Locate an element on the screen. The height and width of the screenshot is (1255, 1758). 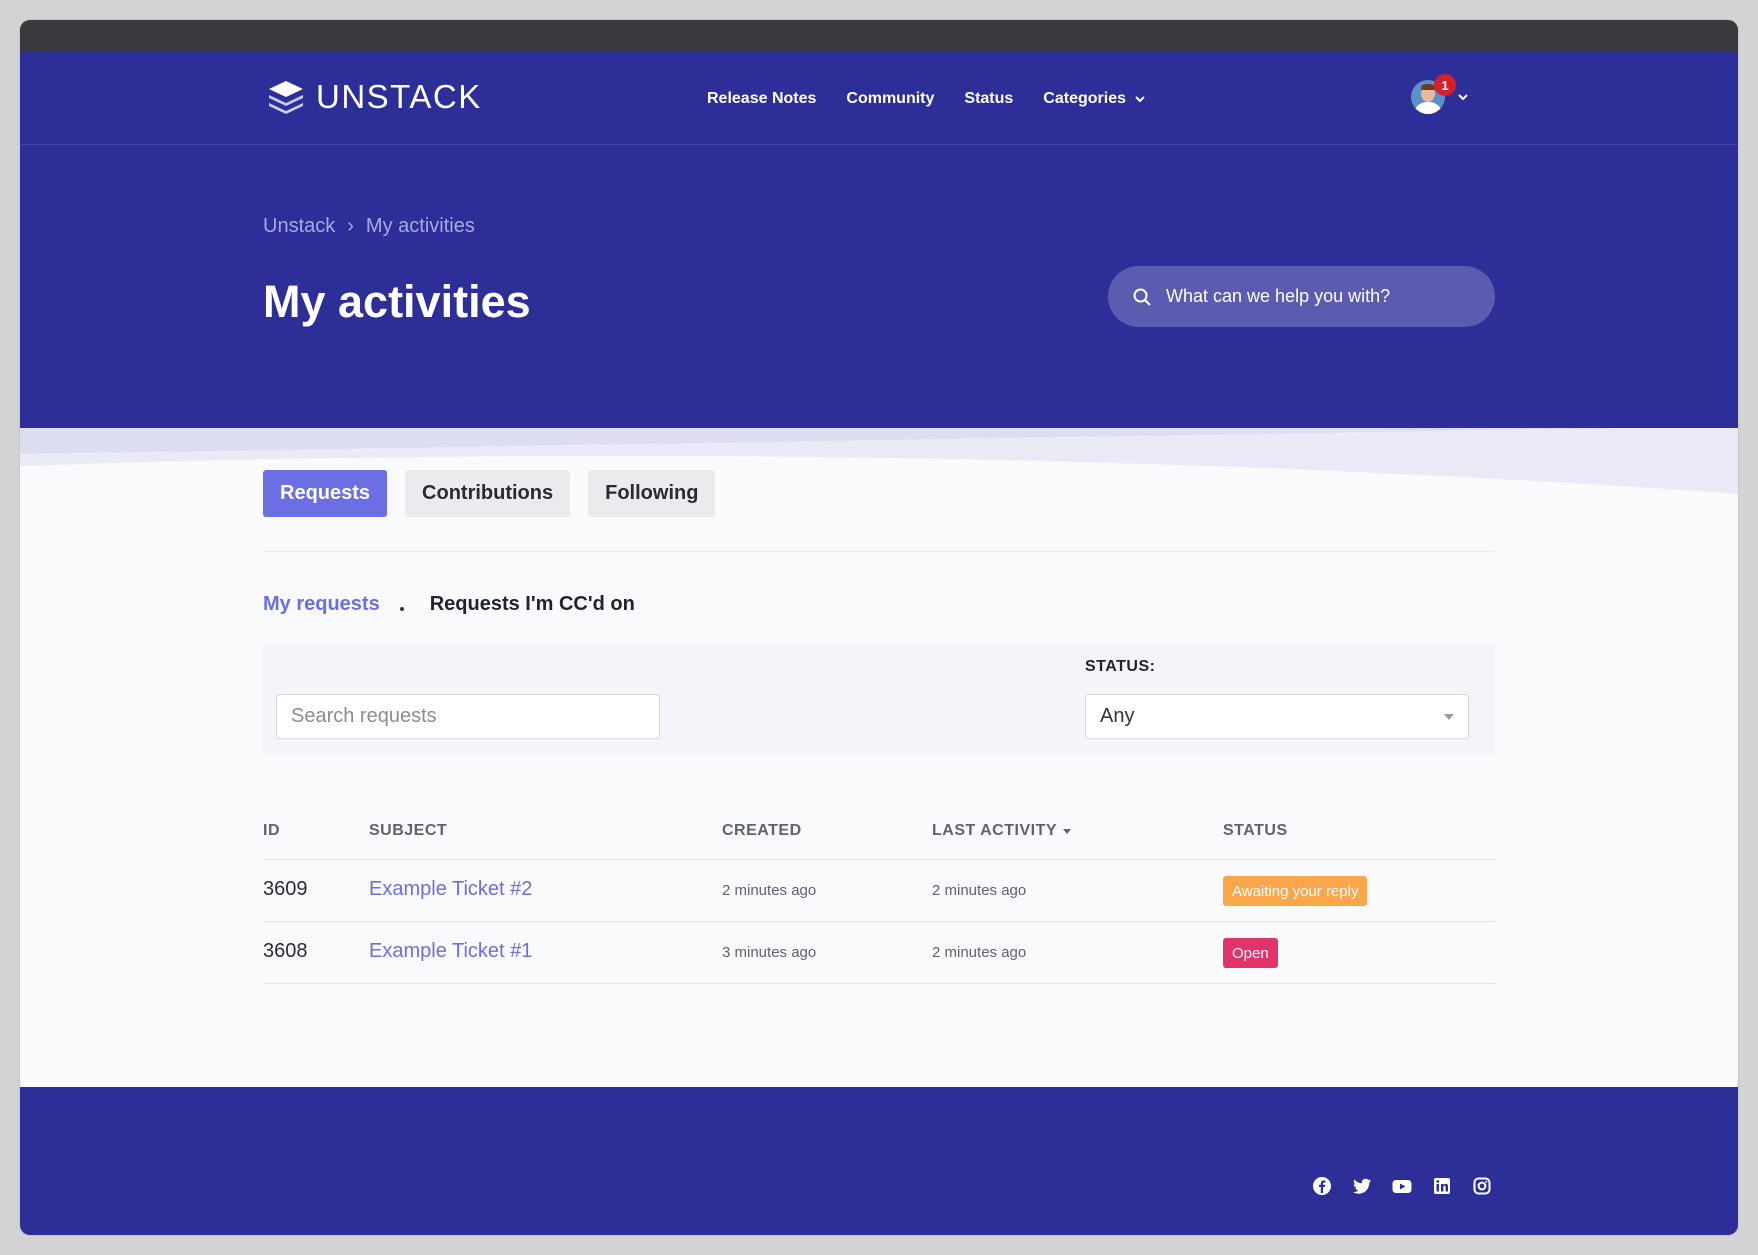
hero-search-input: What can we help you with? is located at coordinates (1301, 296).